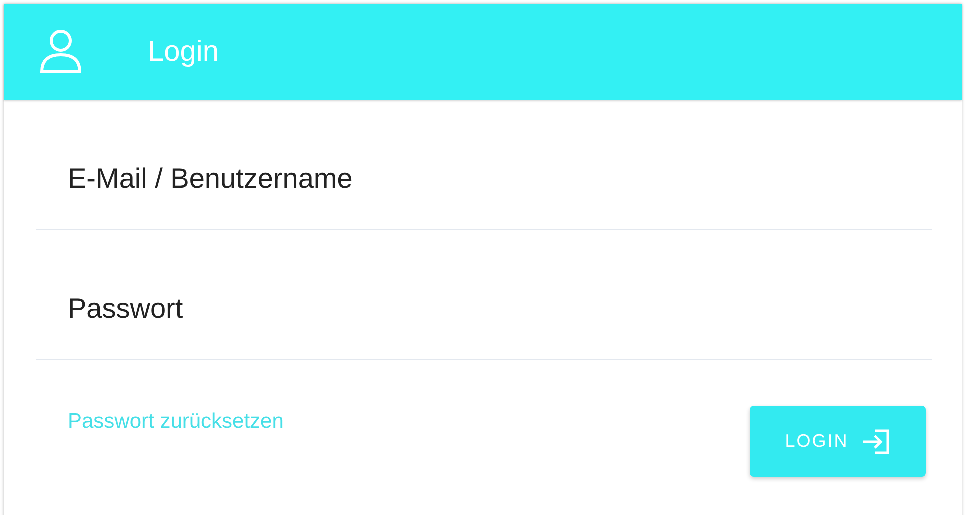 The width and height of the screenshot is (970, 515). Describe the element at coordinates (176, 422) in the screenshot. I see `reset-password-link: Passwort zurücksetzen` at that location.